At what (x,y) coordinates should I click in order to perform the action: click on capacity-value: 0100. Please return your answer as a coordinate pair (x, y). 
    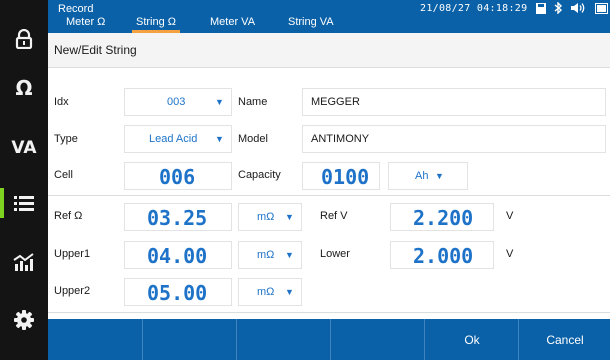
    Looking at the image, I should click on (345, 177).